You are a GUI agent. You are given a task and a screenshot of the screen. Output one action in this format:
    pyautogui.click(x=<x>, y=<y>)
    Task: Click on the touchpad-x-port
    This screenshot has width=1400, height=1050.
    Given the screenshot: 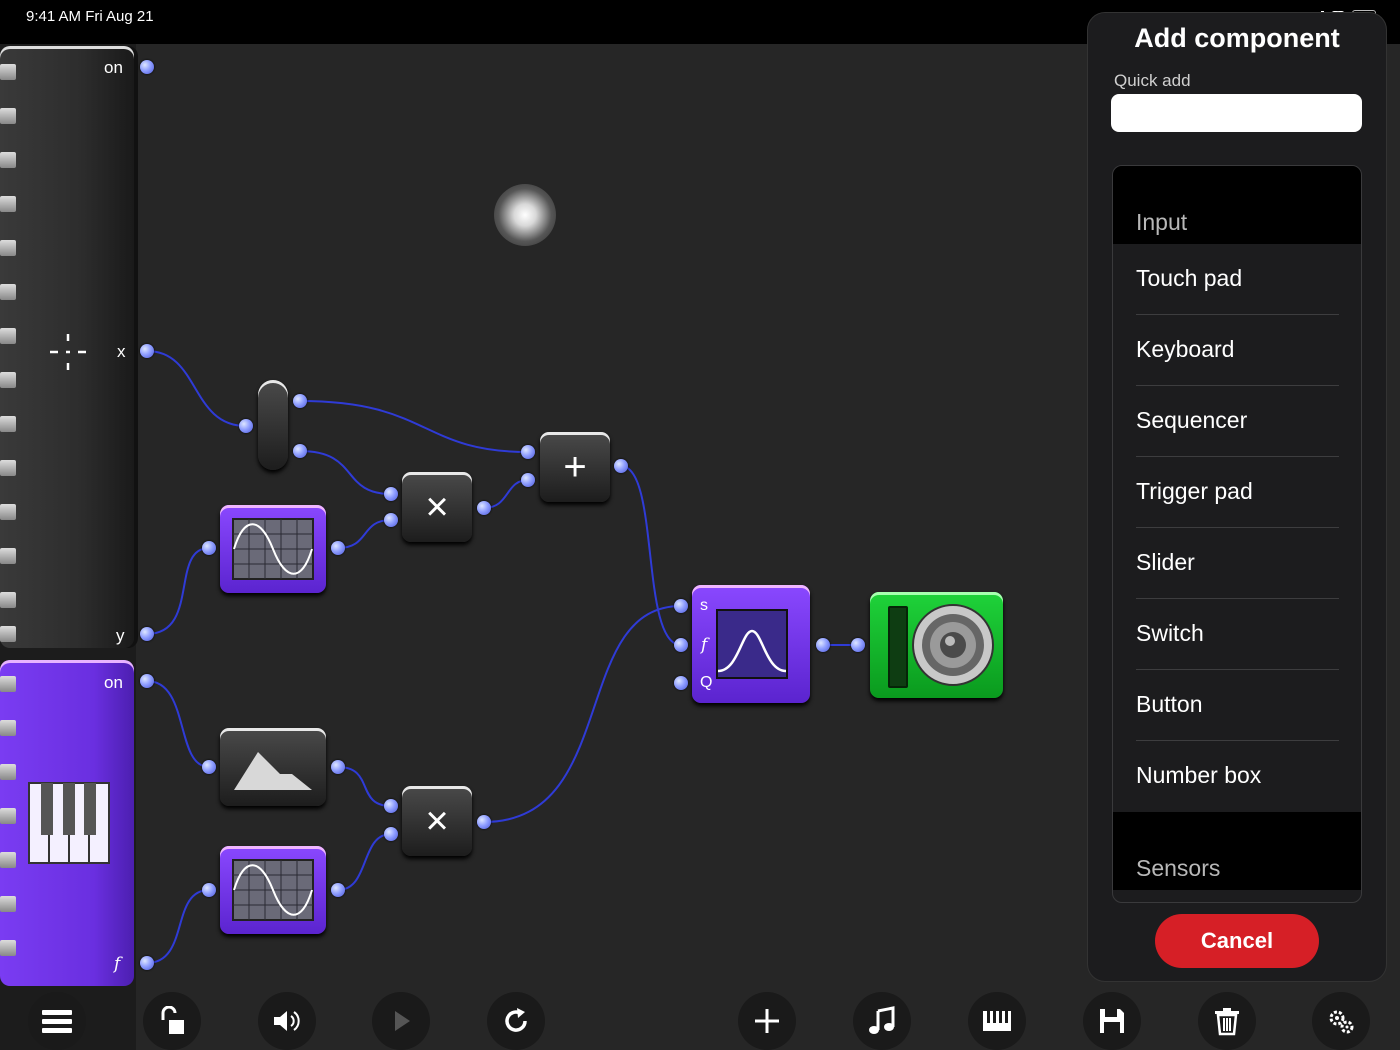 What is the action you would take?
    pyautogui.click(x=147, y=351)
    